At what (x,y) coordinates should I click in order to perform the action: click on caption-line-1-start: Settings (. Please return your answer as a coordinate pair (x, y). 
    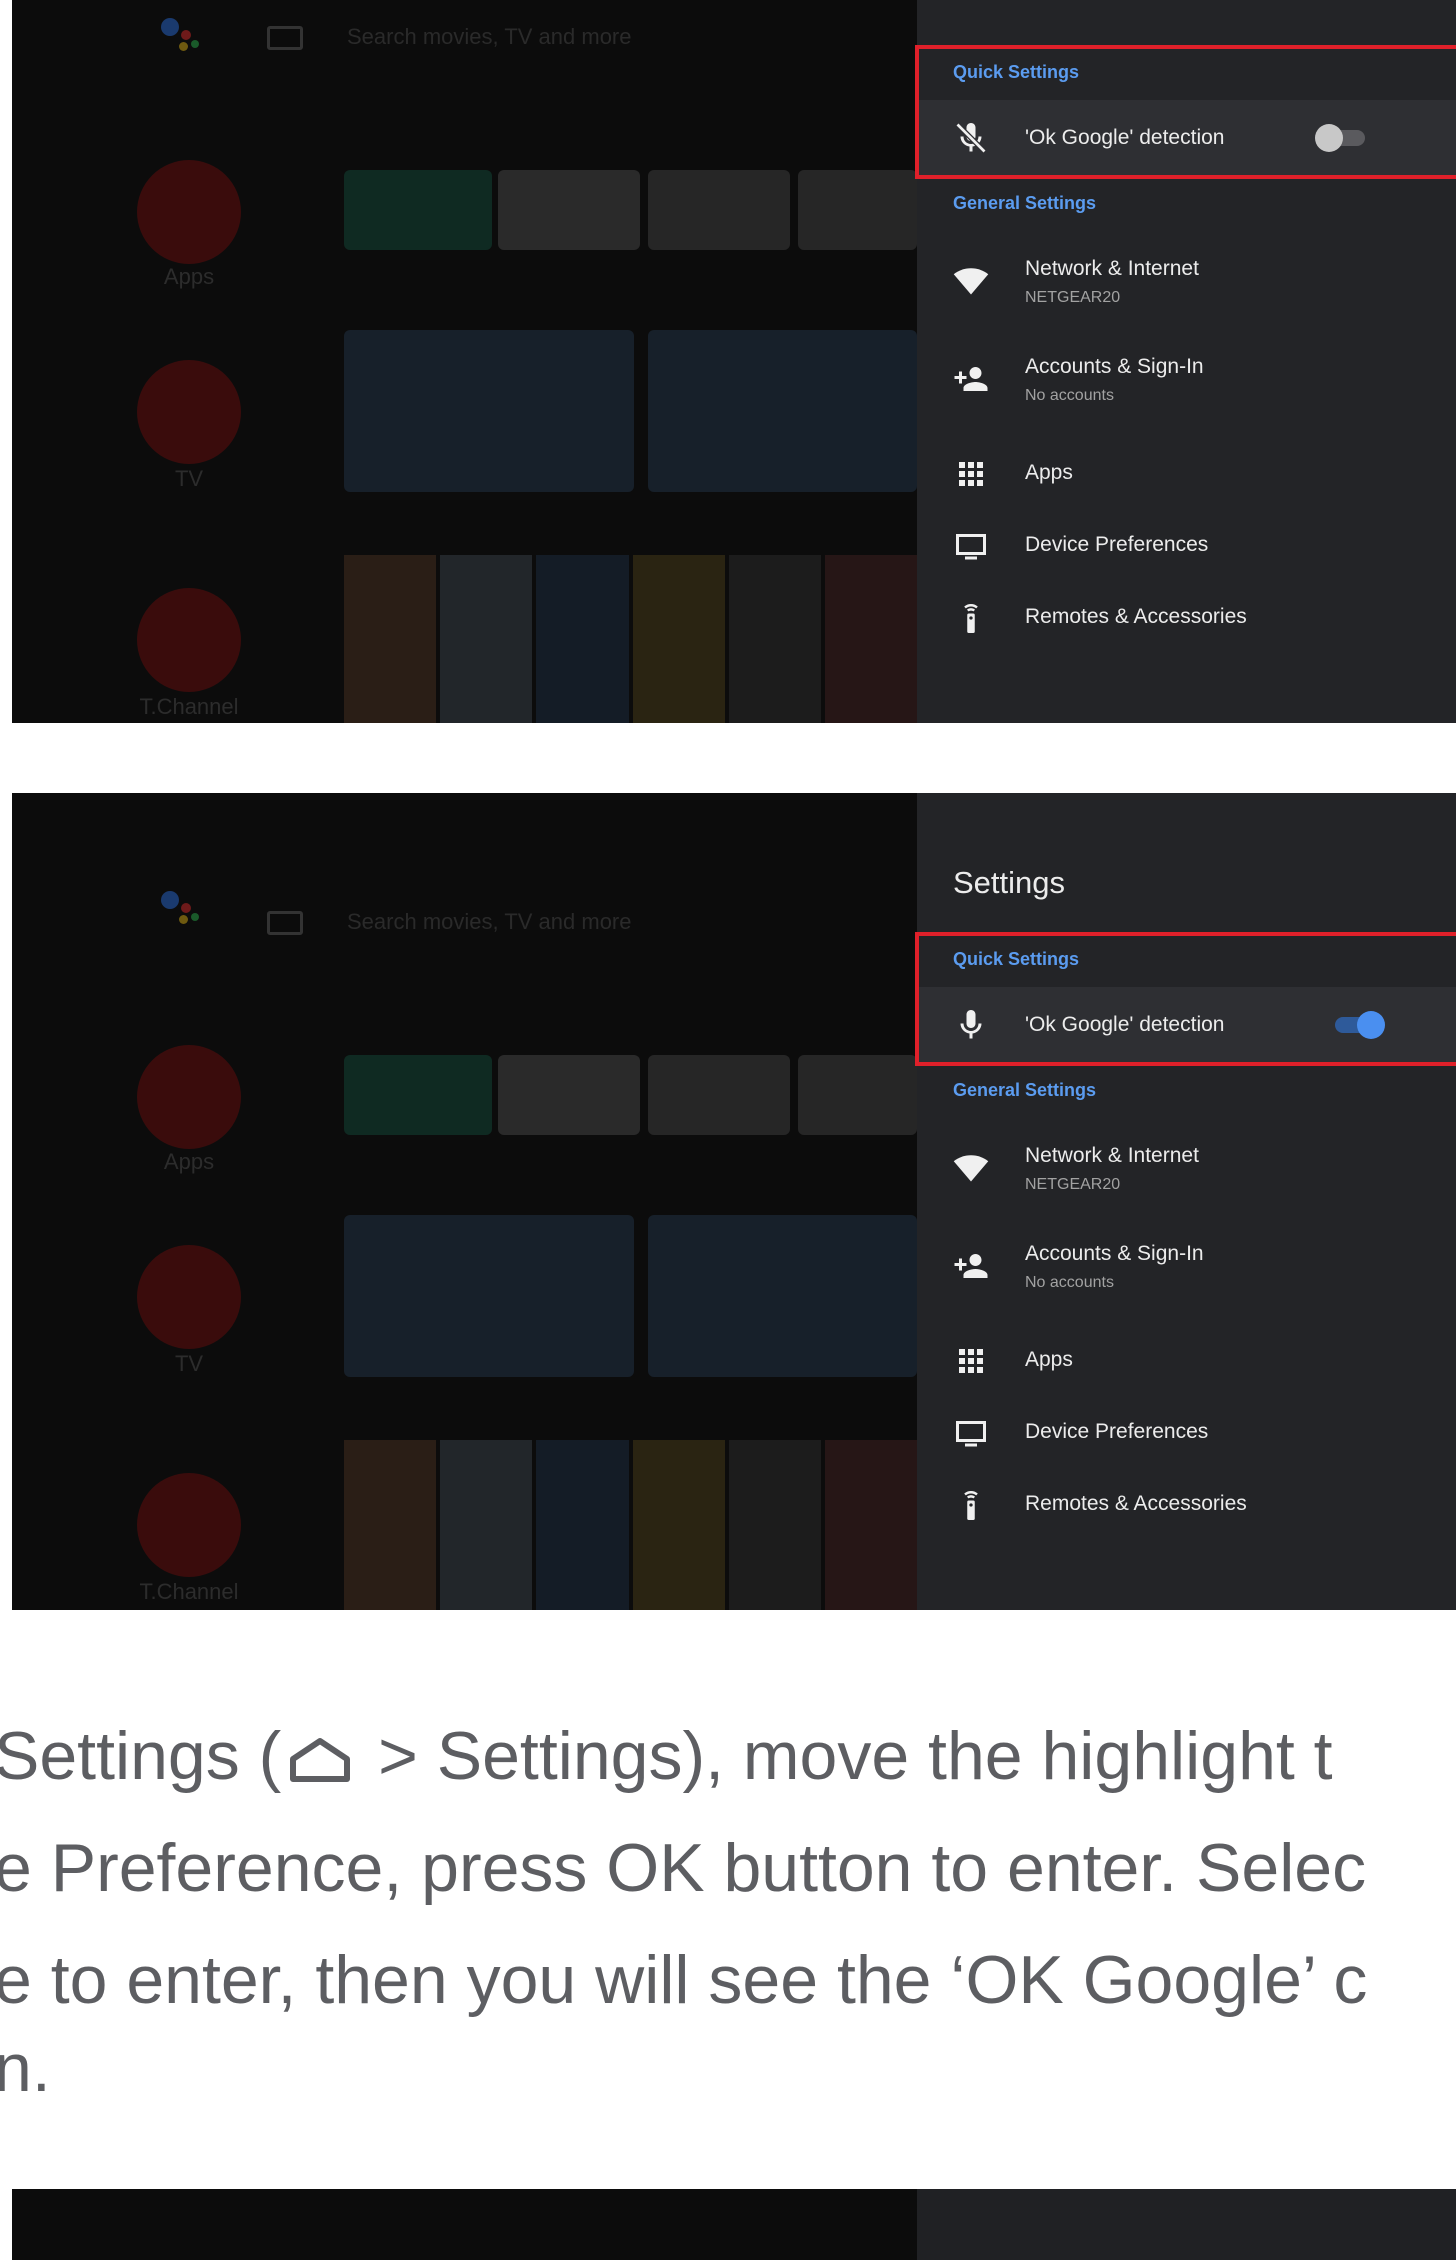
    Looking at the image, I should click on (141, 1756).